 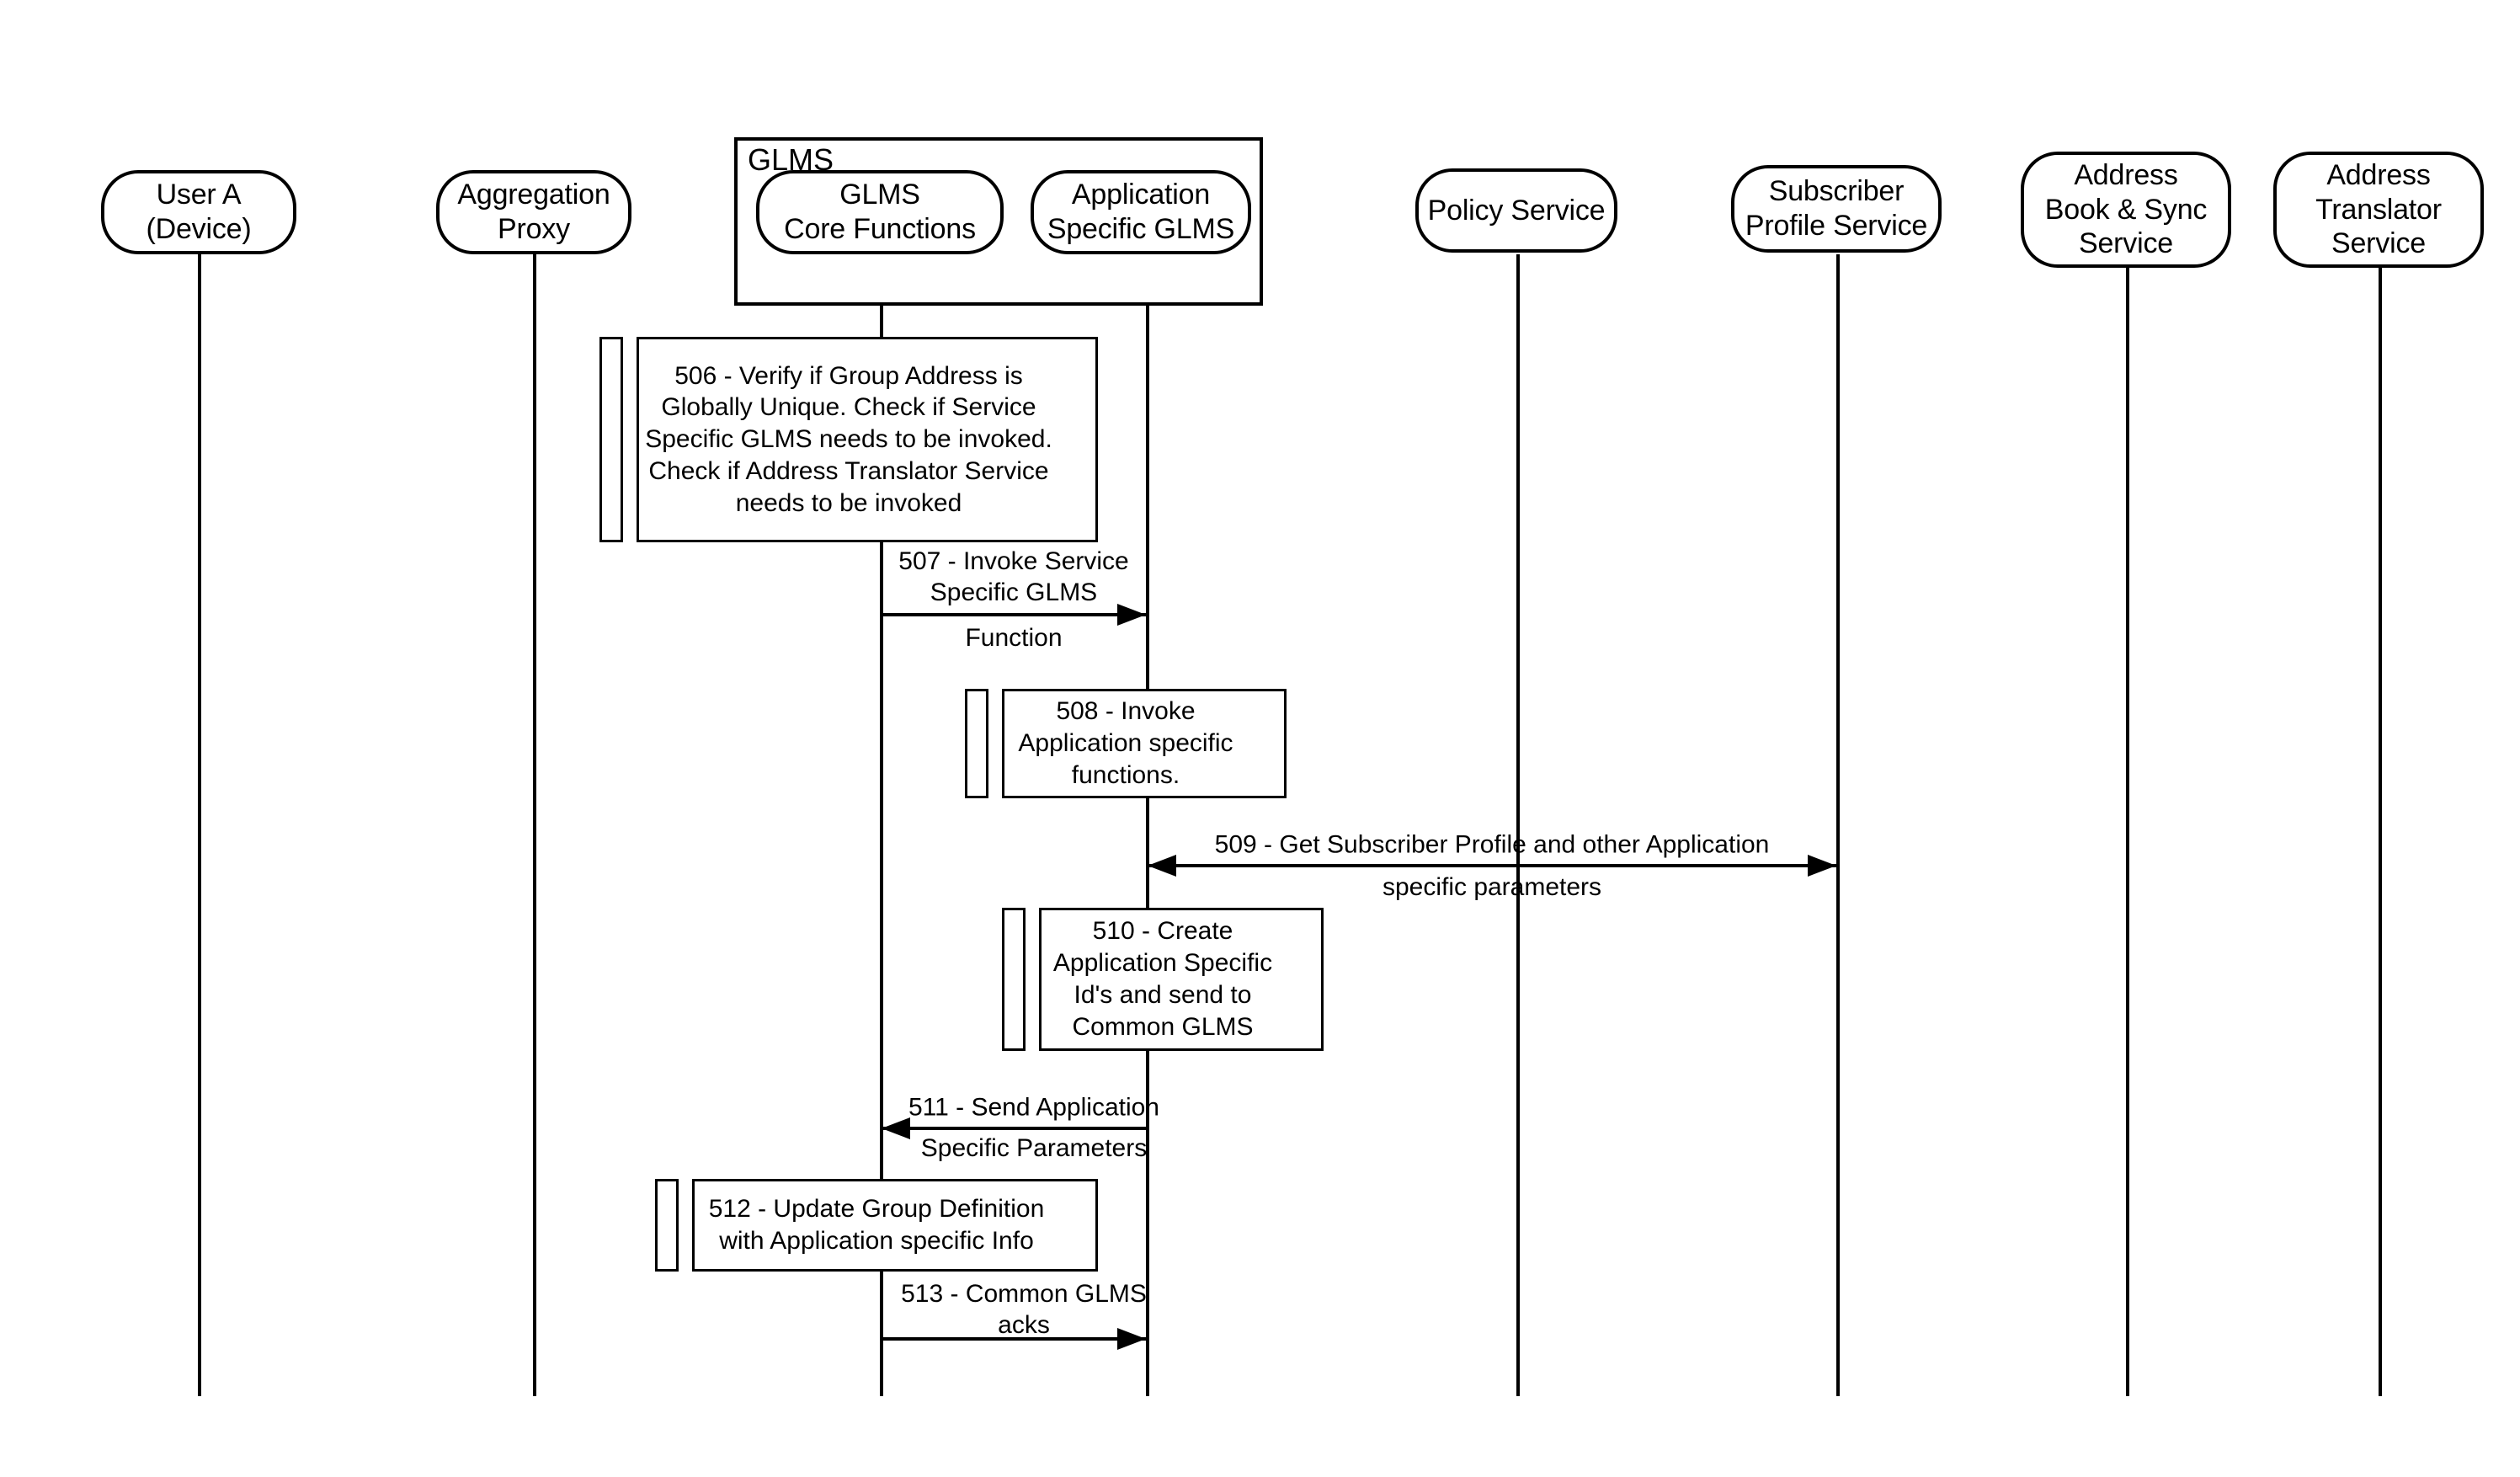 I want to click on message-513-label-above: 513 - Common GLMS acks, so click(x=1024, y=1309).